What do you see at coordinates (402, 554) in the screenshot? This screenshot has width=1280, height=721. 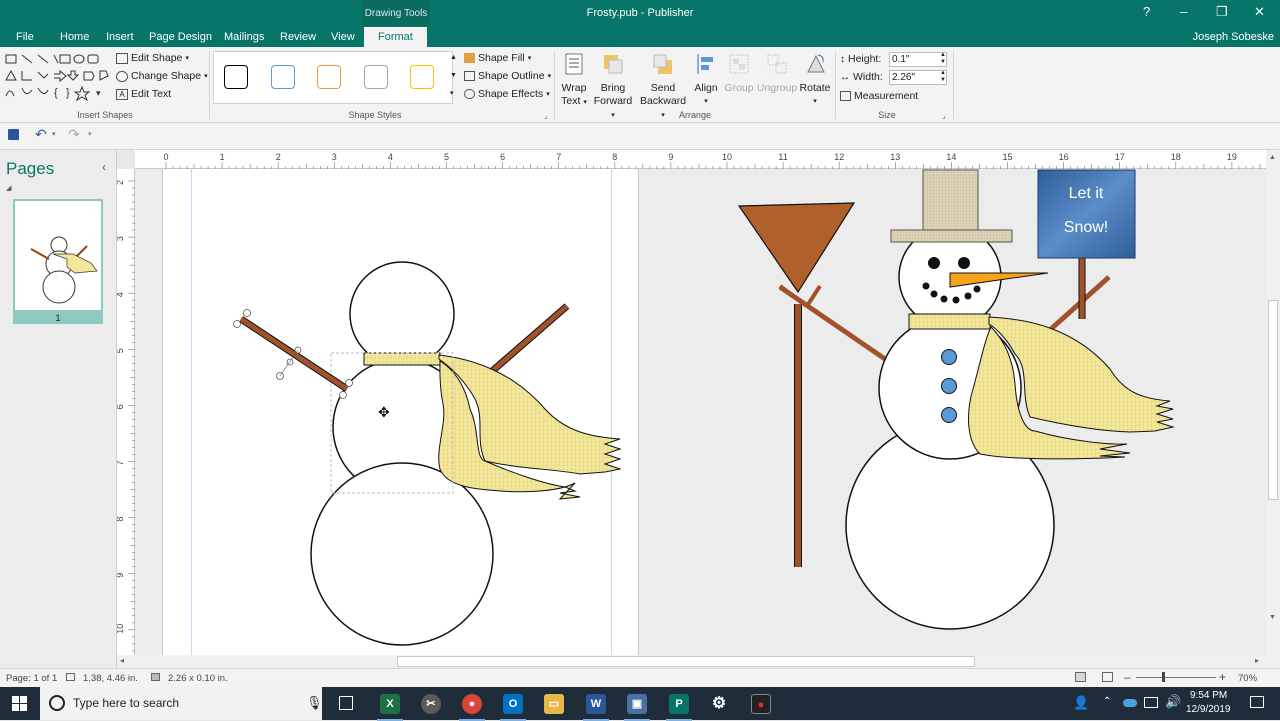 I see `snowman-base-shape` at bounding box center [402, 554].